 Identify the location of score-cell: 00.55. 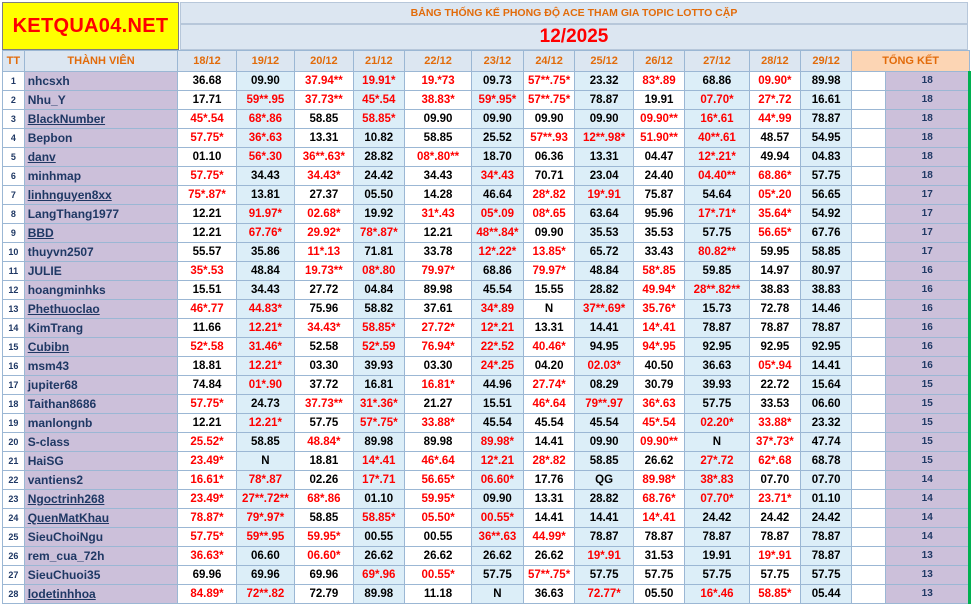
(379, 537).